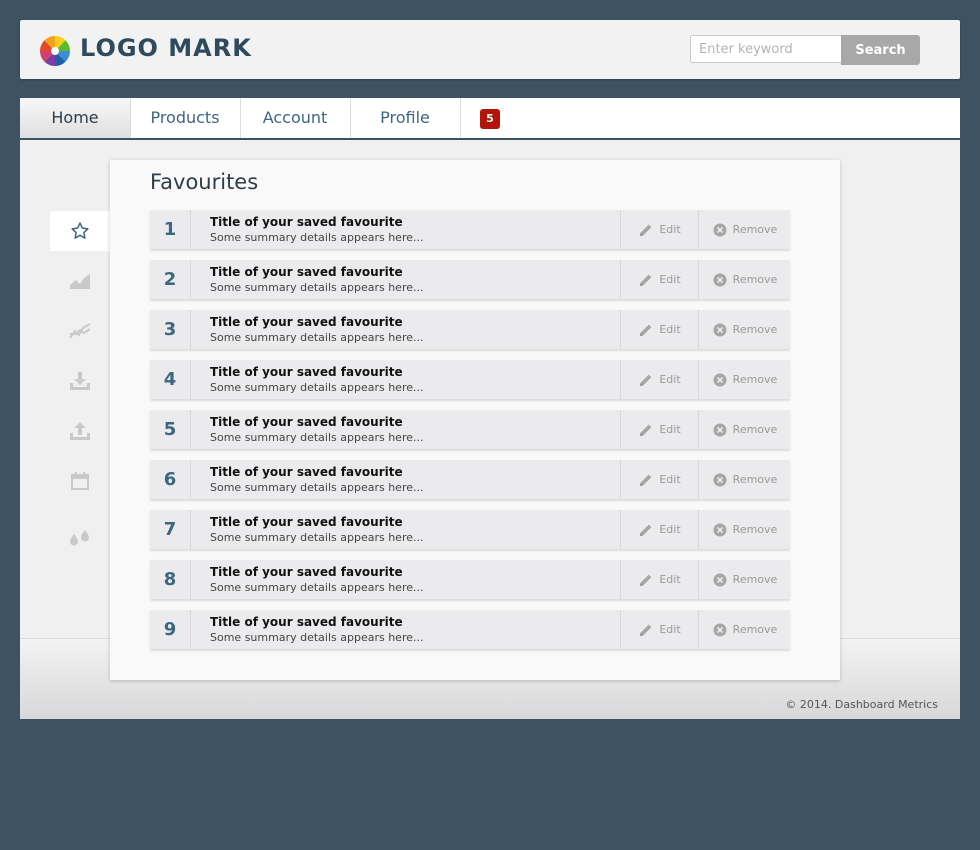 The image size is (980, 850). I want to click on row-number: 3, so click(170, 329).